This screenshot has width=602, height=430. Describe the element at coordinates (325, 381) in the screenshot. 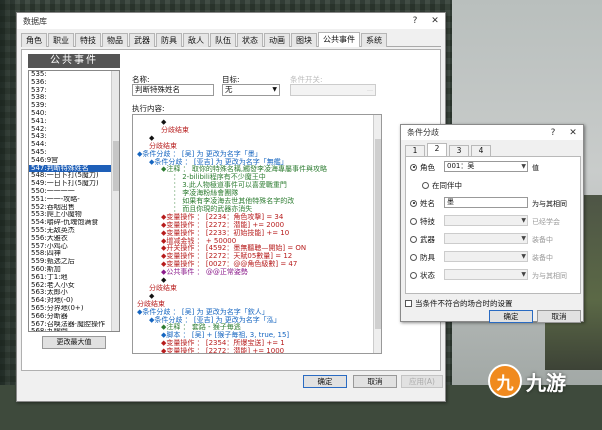

I see `ok-button: 确定` at that location.